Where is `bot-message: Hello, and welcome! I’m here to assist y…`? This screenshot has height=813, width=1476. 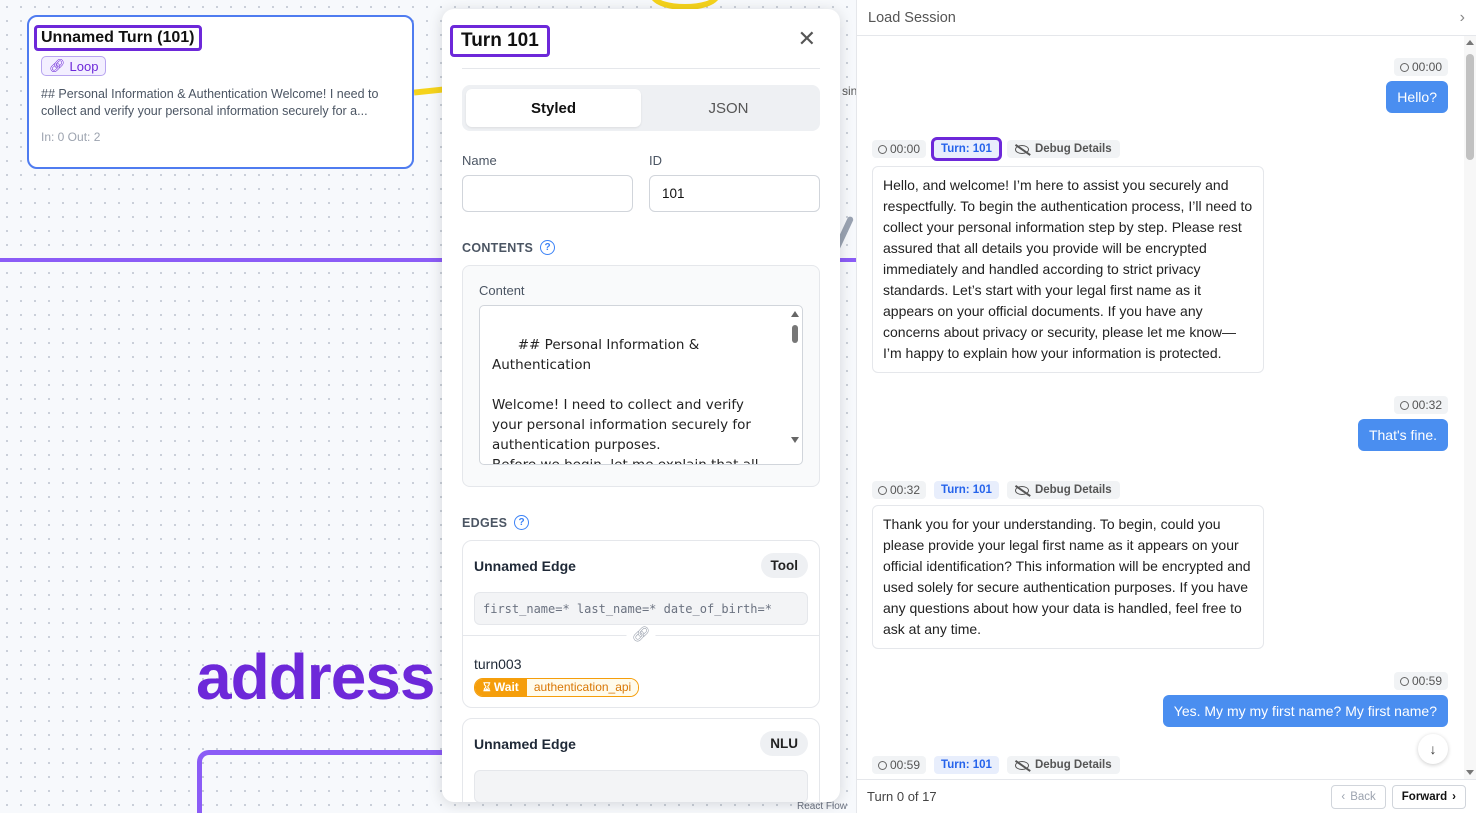 bot-message: Hello, and welcome! I’m here to assist y… is located at coordinates (1068, 269).